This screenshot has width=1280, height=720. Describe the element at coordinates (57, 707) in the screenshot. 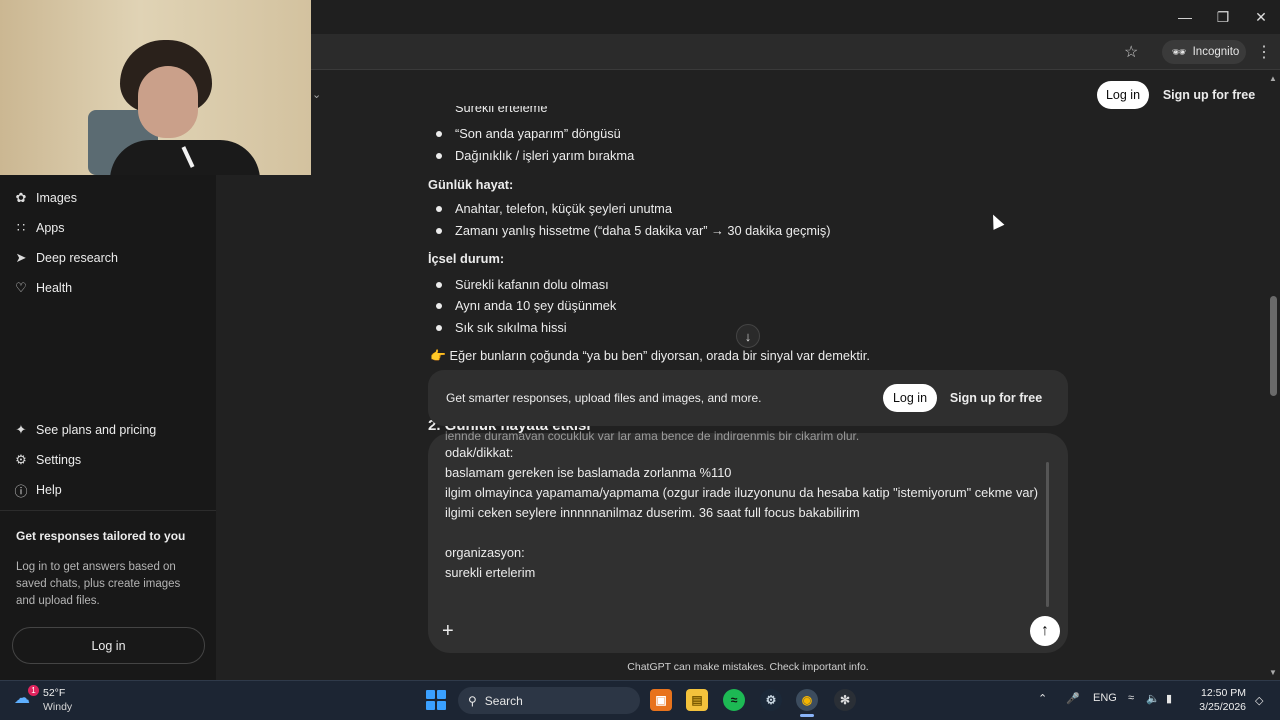

I see `weather-condition: Windy` at that location.